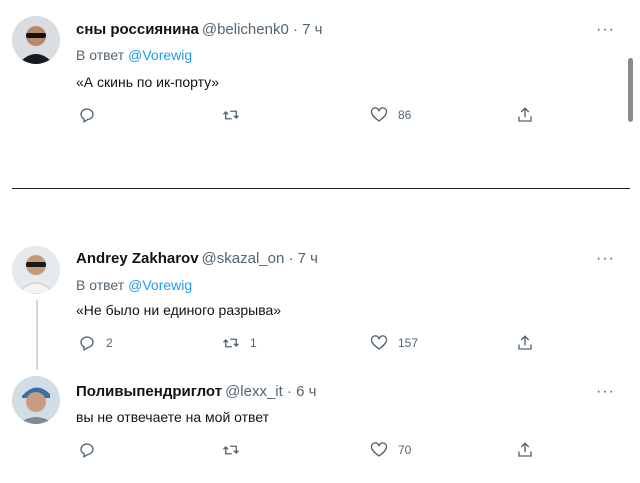 Image resolution: width=640 pixels, height=483 pixels. I want to click on handle-time: @skazal_on · 7 ч, so click(260, 258).